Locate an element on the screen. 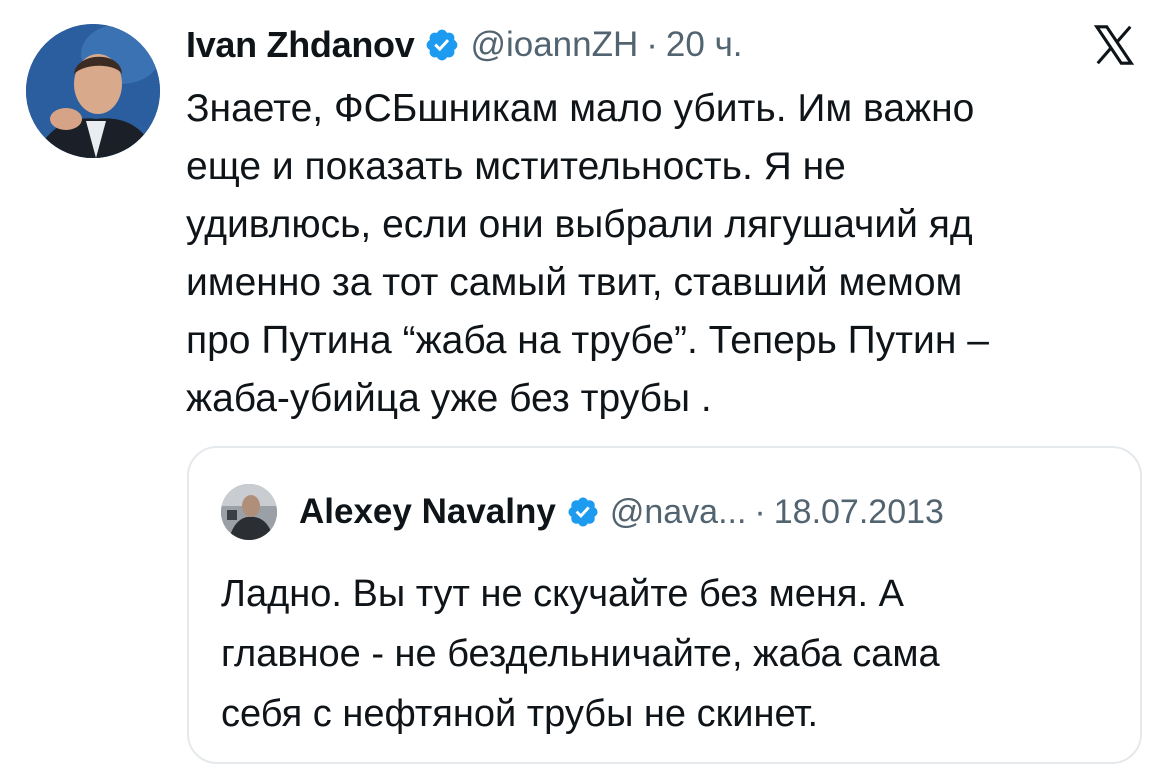 This screenshot has height=781, width=1170. quoted-author-name: Alexey Navalny is located at coordinates (427, 512).